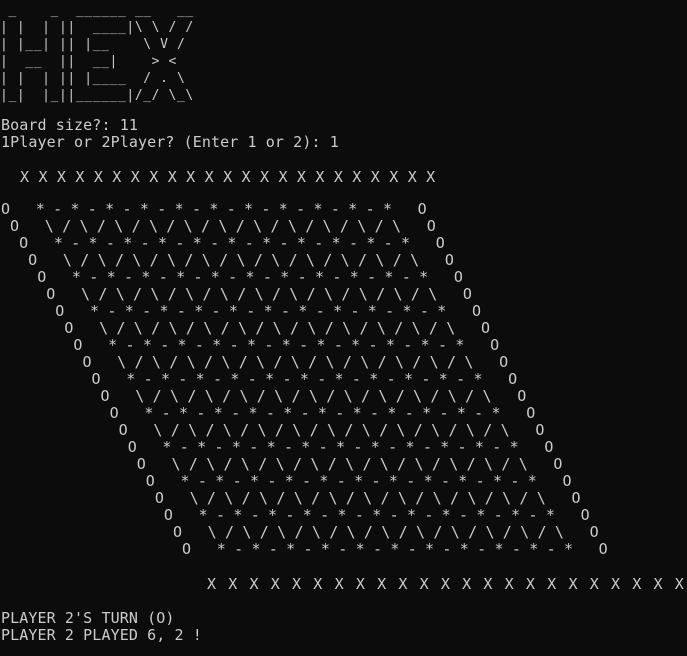 The height and width of the screenshot is (656, 687). I want to click on board-size-prompt: Board size?: 11, so click(69, 125).